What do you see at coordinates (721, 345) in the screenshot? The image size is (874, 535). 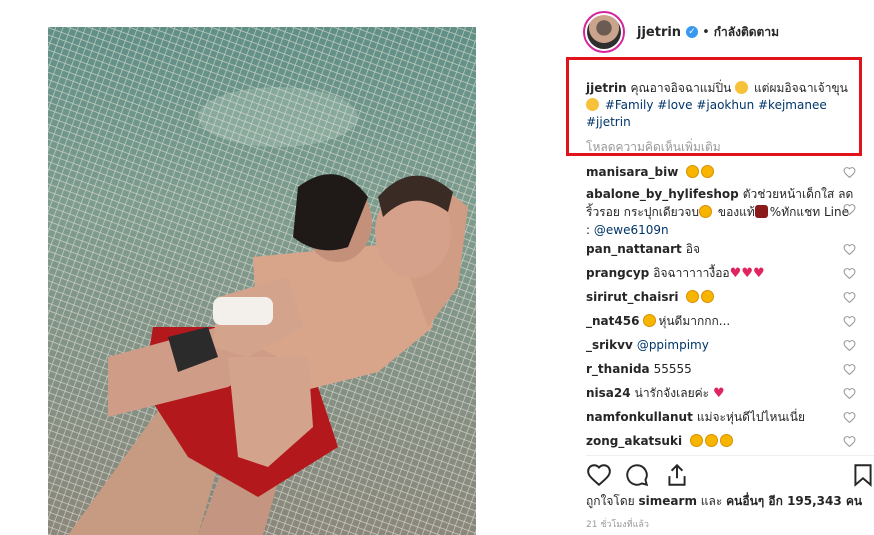 I see `comment-item: _srikvv @ppimpimy` at bounding box center [721, 345].